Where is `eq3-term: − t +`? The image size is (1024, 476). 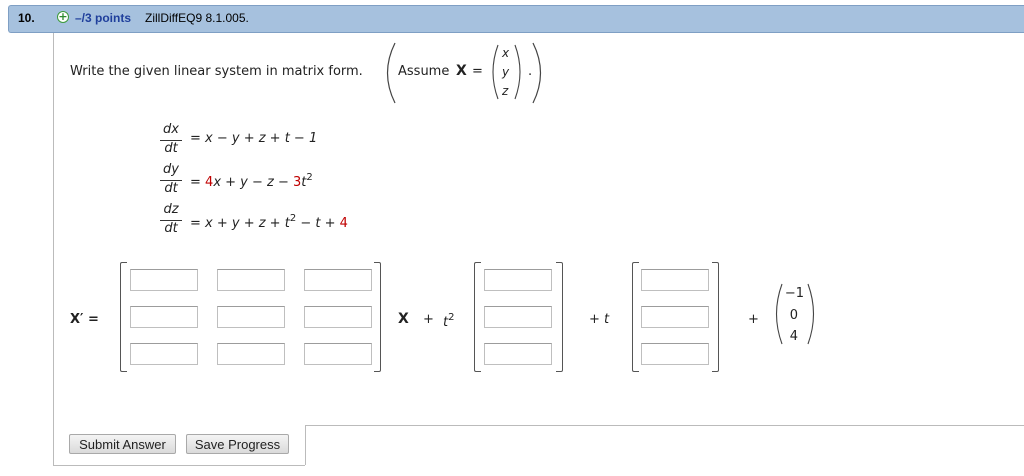
eq3-term: − t + is located at coordinates (318, 223).